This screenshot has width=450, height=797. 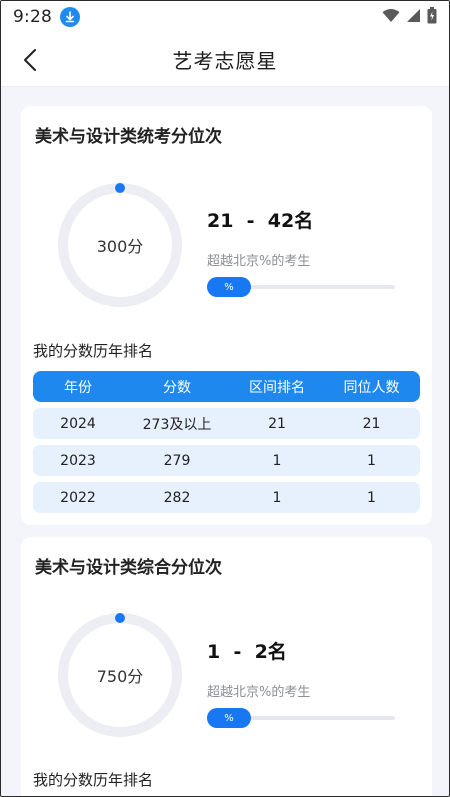 What do you see at coordinates (247, 652) in the screenshot?
I see `rank-range: 1 - 2名` at bounding box center [247, 652].